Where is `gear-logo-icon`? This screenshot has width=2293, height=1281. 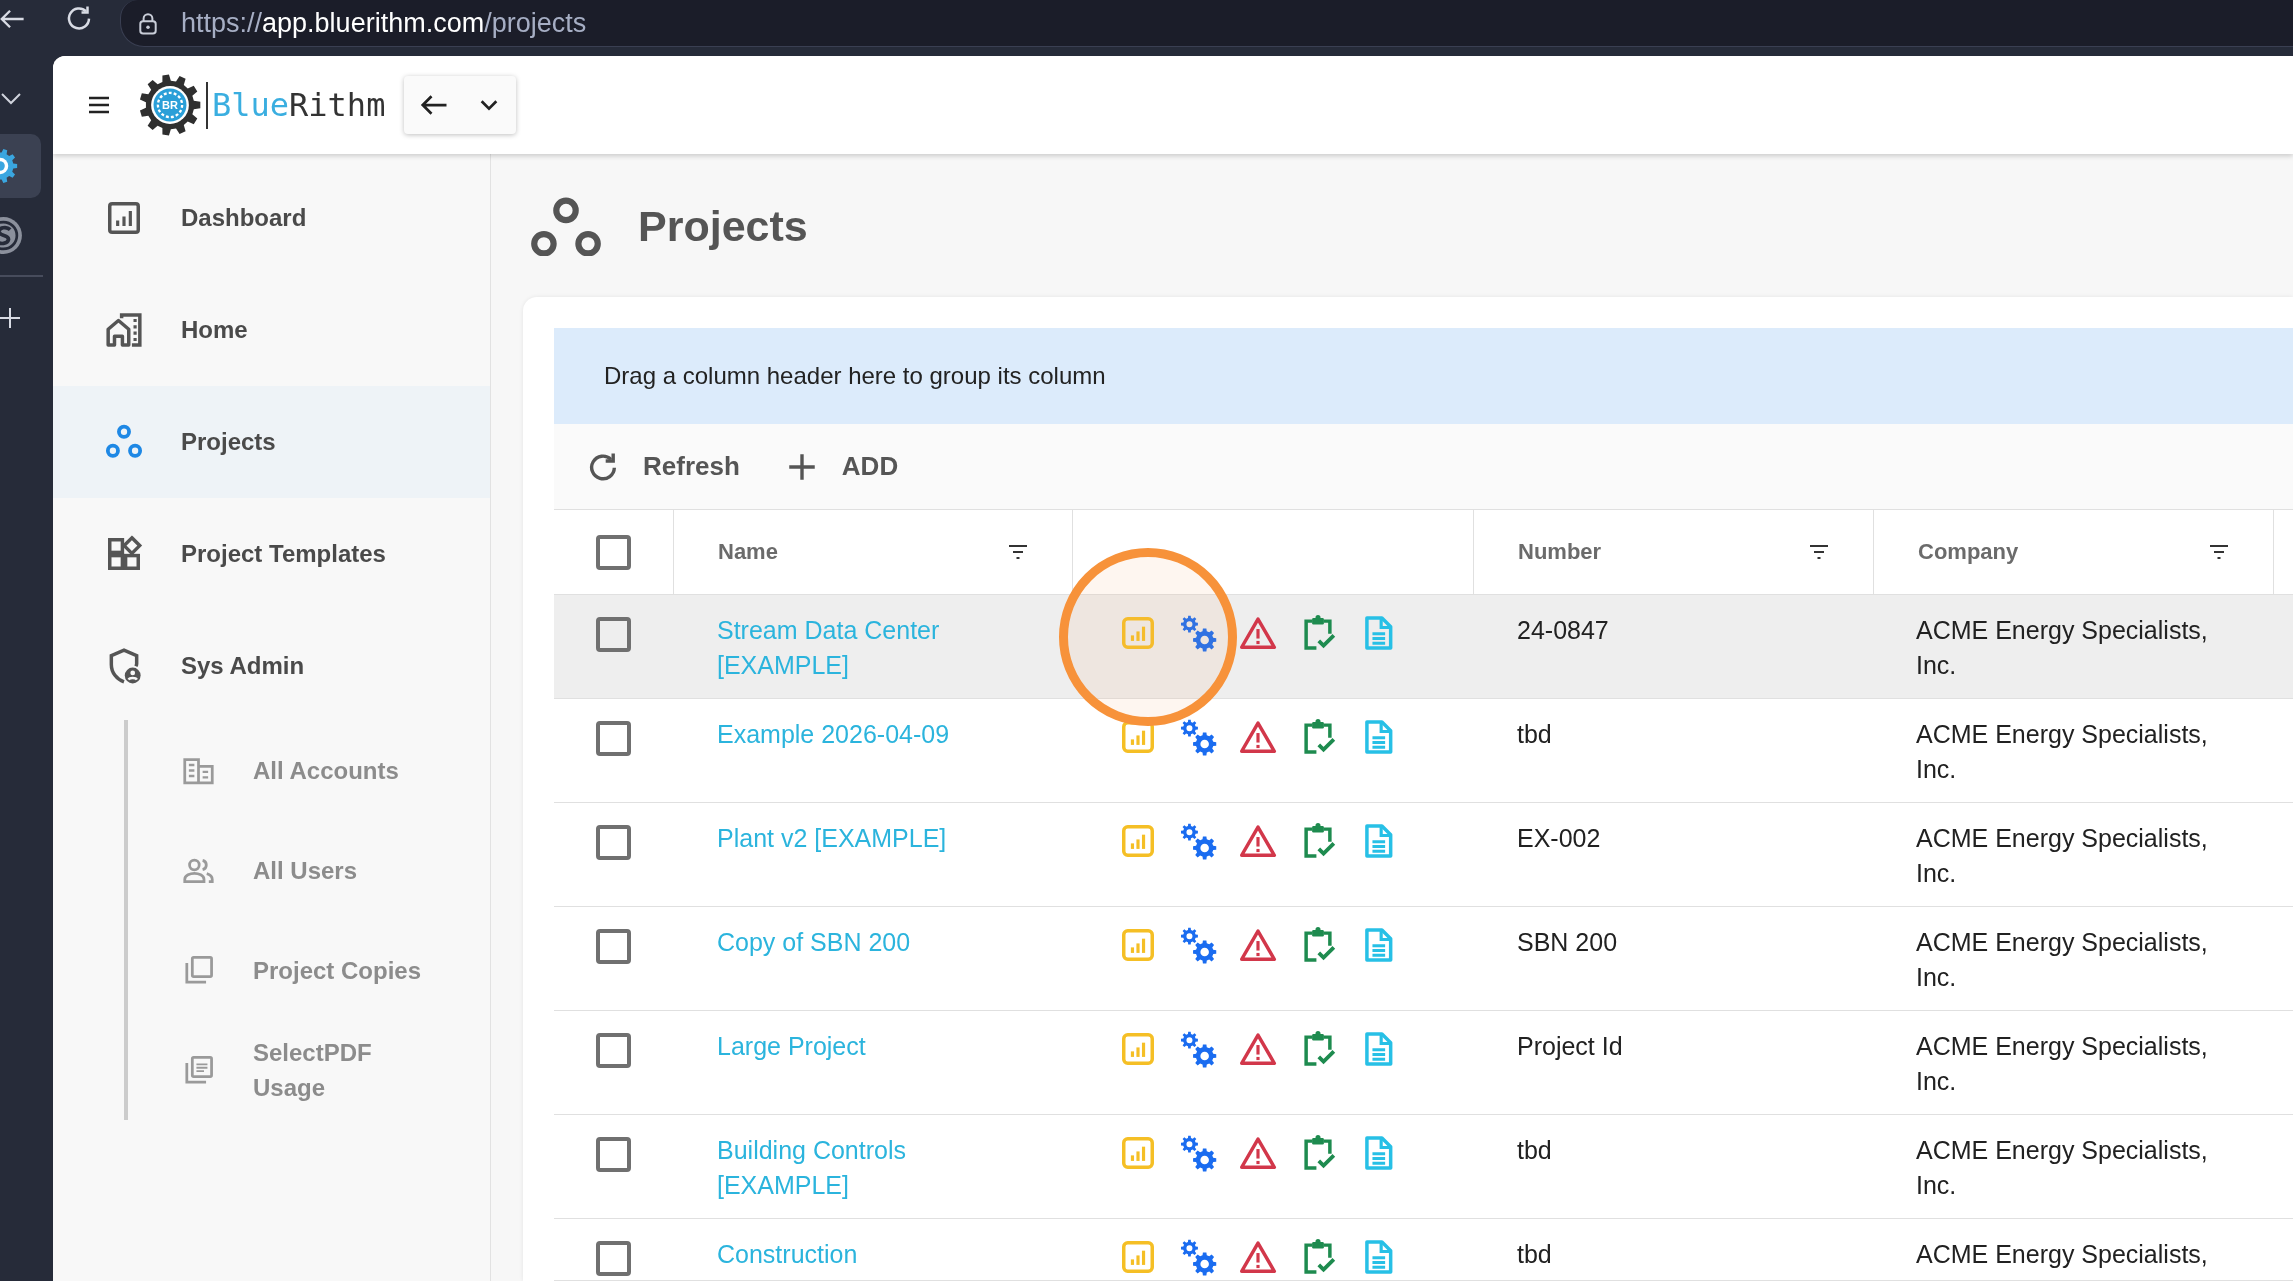 gear-logo-icon is located at coordinates (170, 105).